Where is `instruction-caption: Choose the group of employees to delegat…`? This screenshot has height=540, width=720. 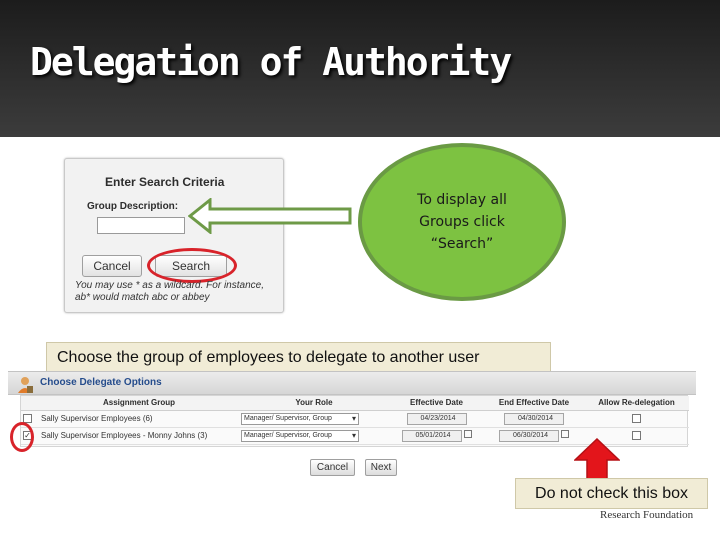
instruction-caption: Choose the group of employees to delegat… is located at coordinates (298, 357).